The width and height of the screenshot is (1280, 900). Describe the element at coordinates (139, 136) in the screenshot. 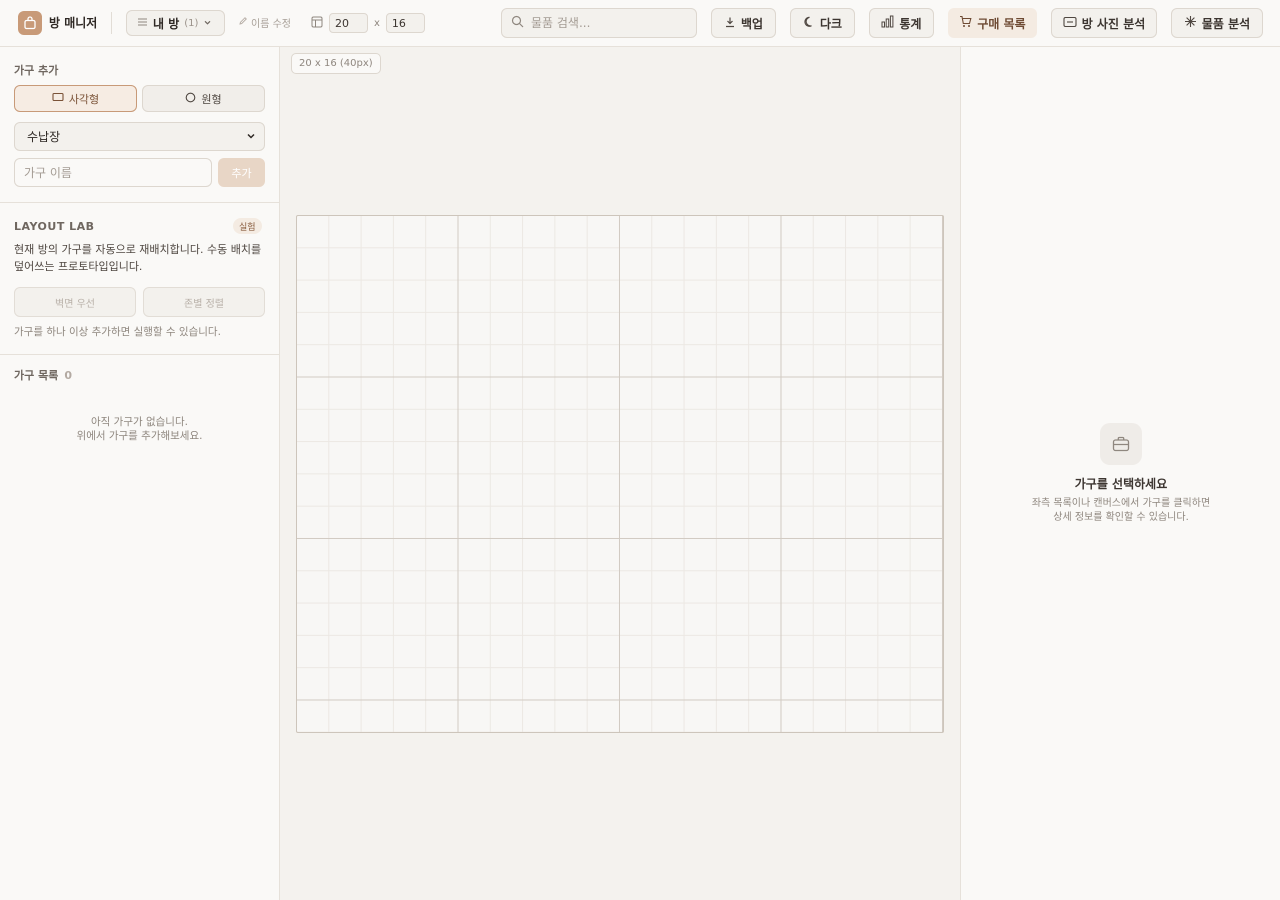

I see `furniture-type-select: 수납장` at that location.